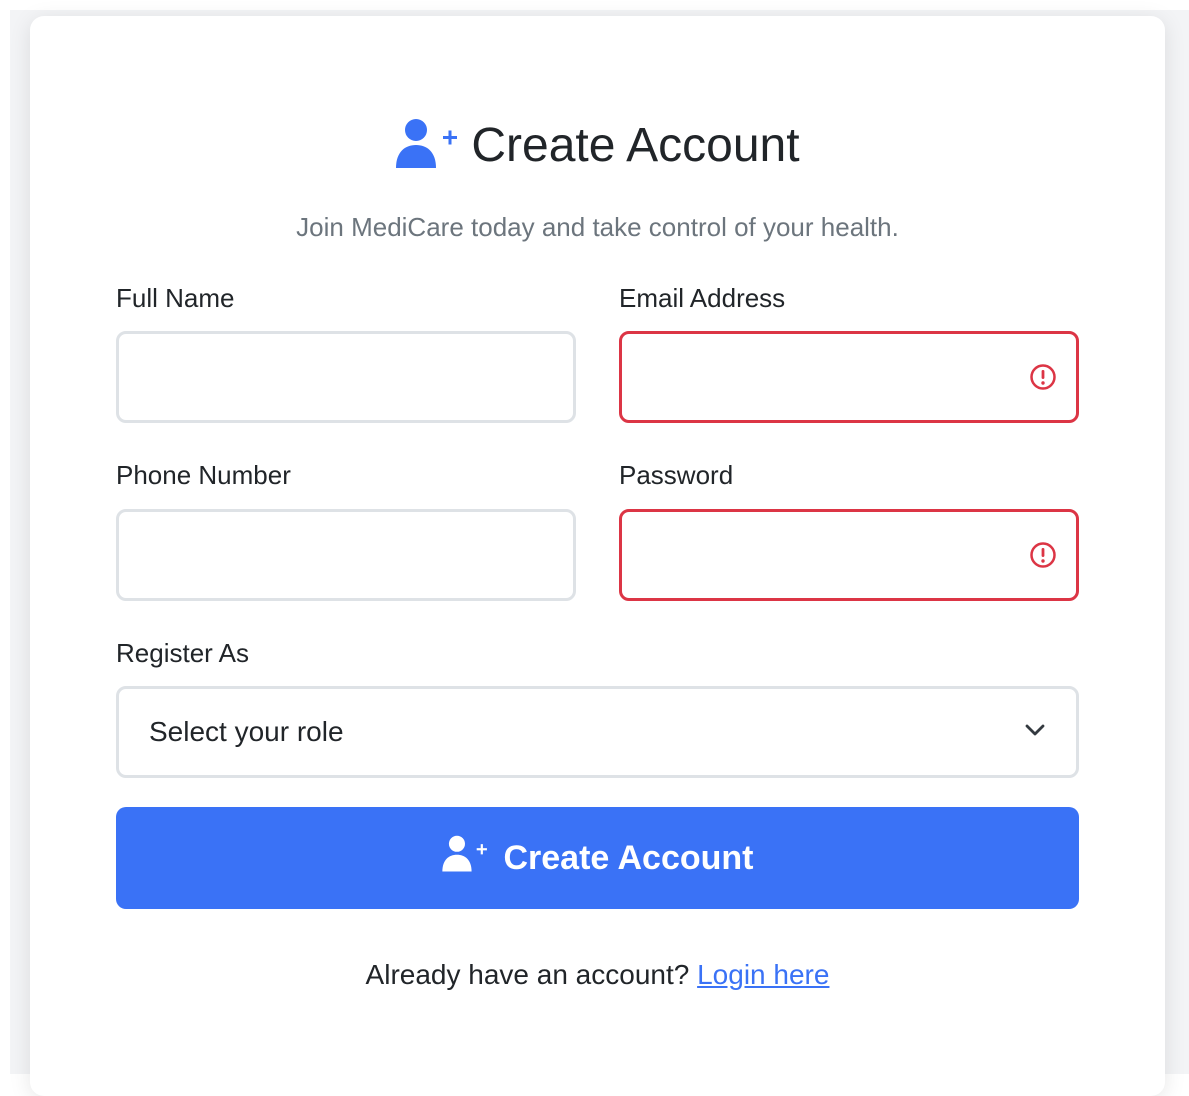  I want to click on password-label: Password, so click(676, 475).